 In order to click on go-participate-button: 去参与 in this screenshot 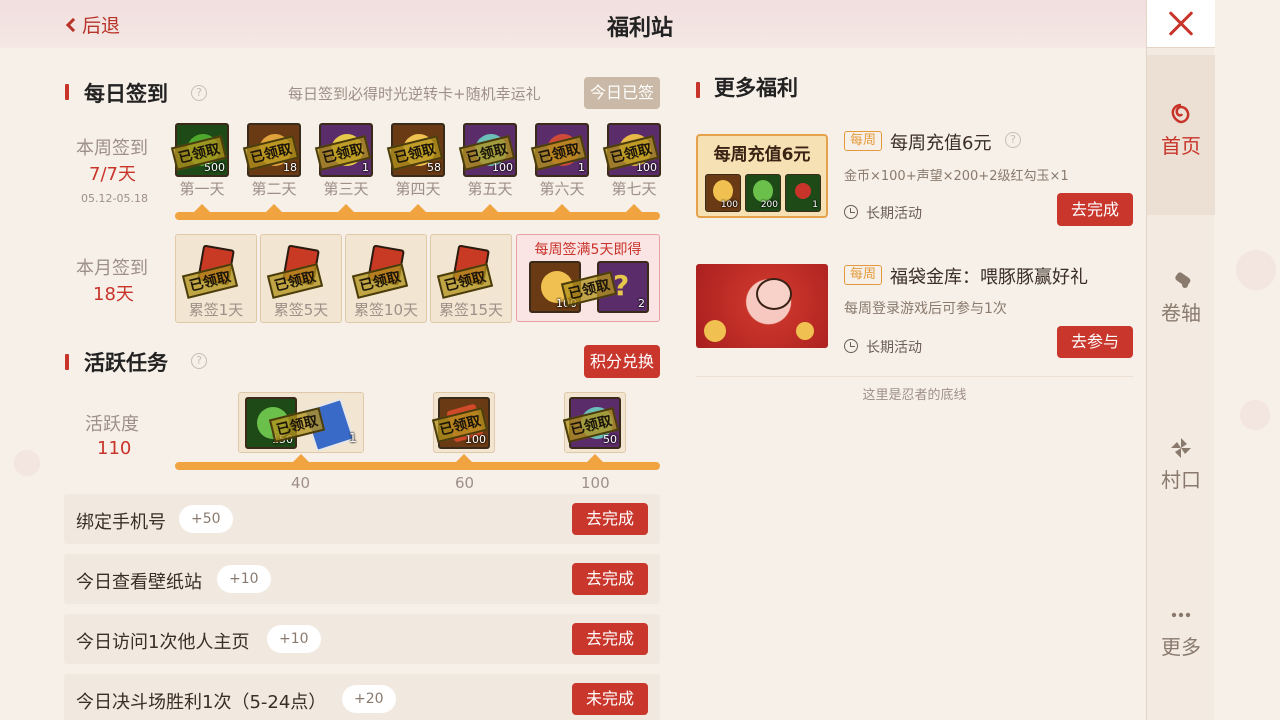, I will do `click(1095, 342)`.